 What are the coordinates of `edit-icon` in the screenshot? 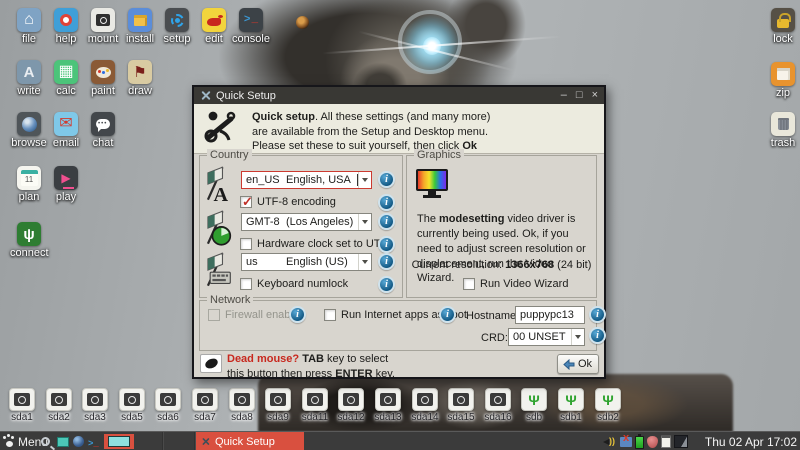 It's located at (214, 20).